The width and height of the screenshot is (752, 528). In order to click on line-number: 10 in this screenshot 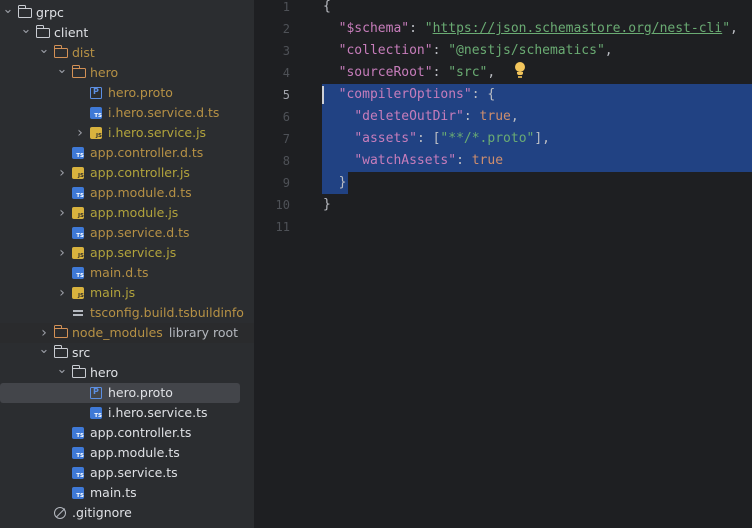, I will do `click(282, 205)`.